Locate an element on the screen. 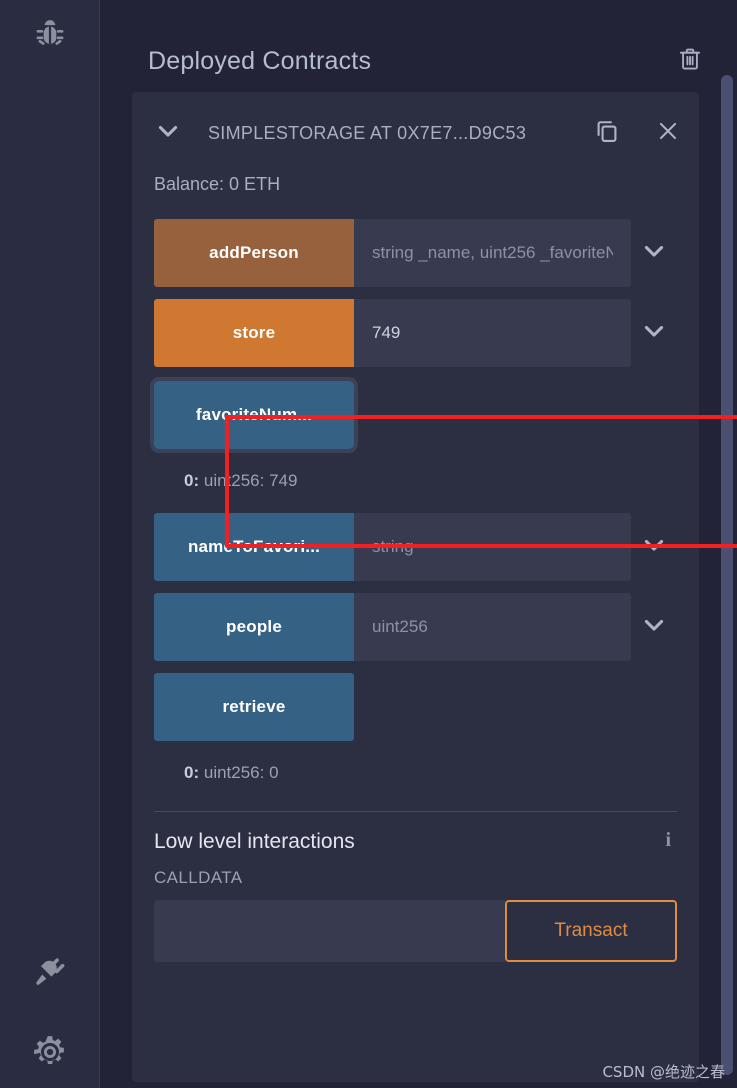 The height and width of the screenshot is (1088, 737). function-block-people: people is located at coordinates (415, 627).